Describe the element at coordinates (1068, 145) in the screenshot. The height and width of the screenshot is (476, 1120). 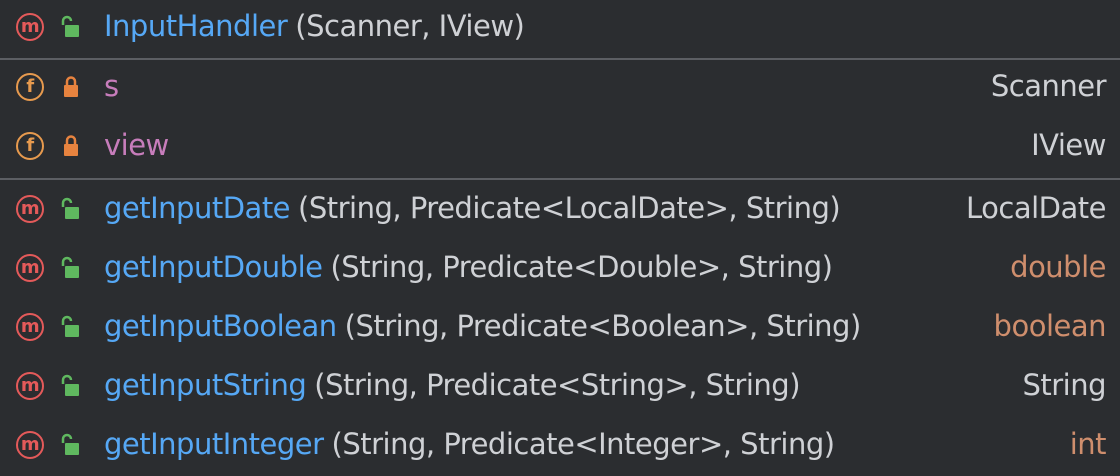
I see `member-type: IView` at that location.